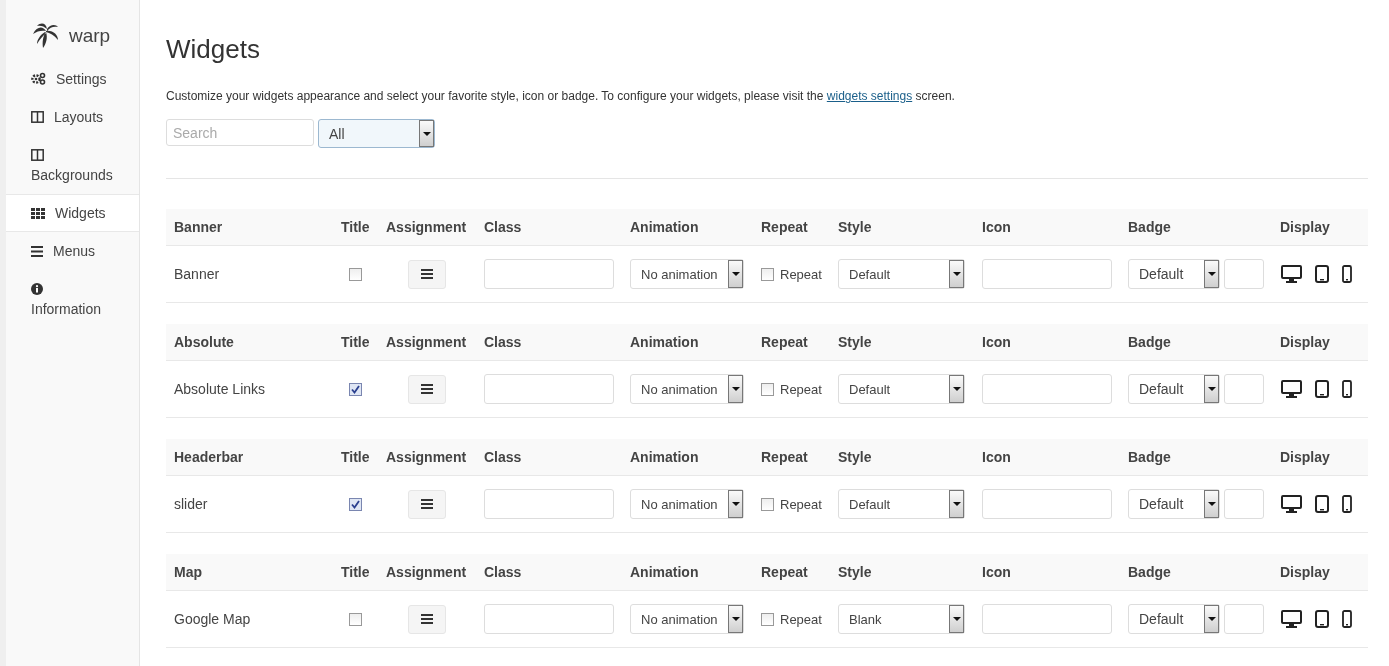  I want to click on widgets-settings-link: widgets settings, so click(869, 96).